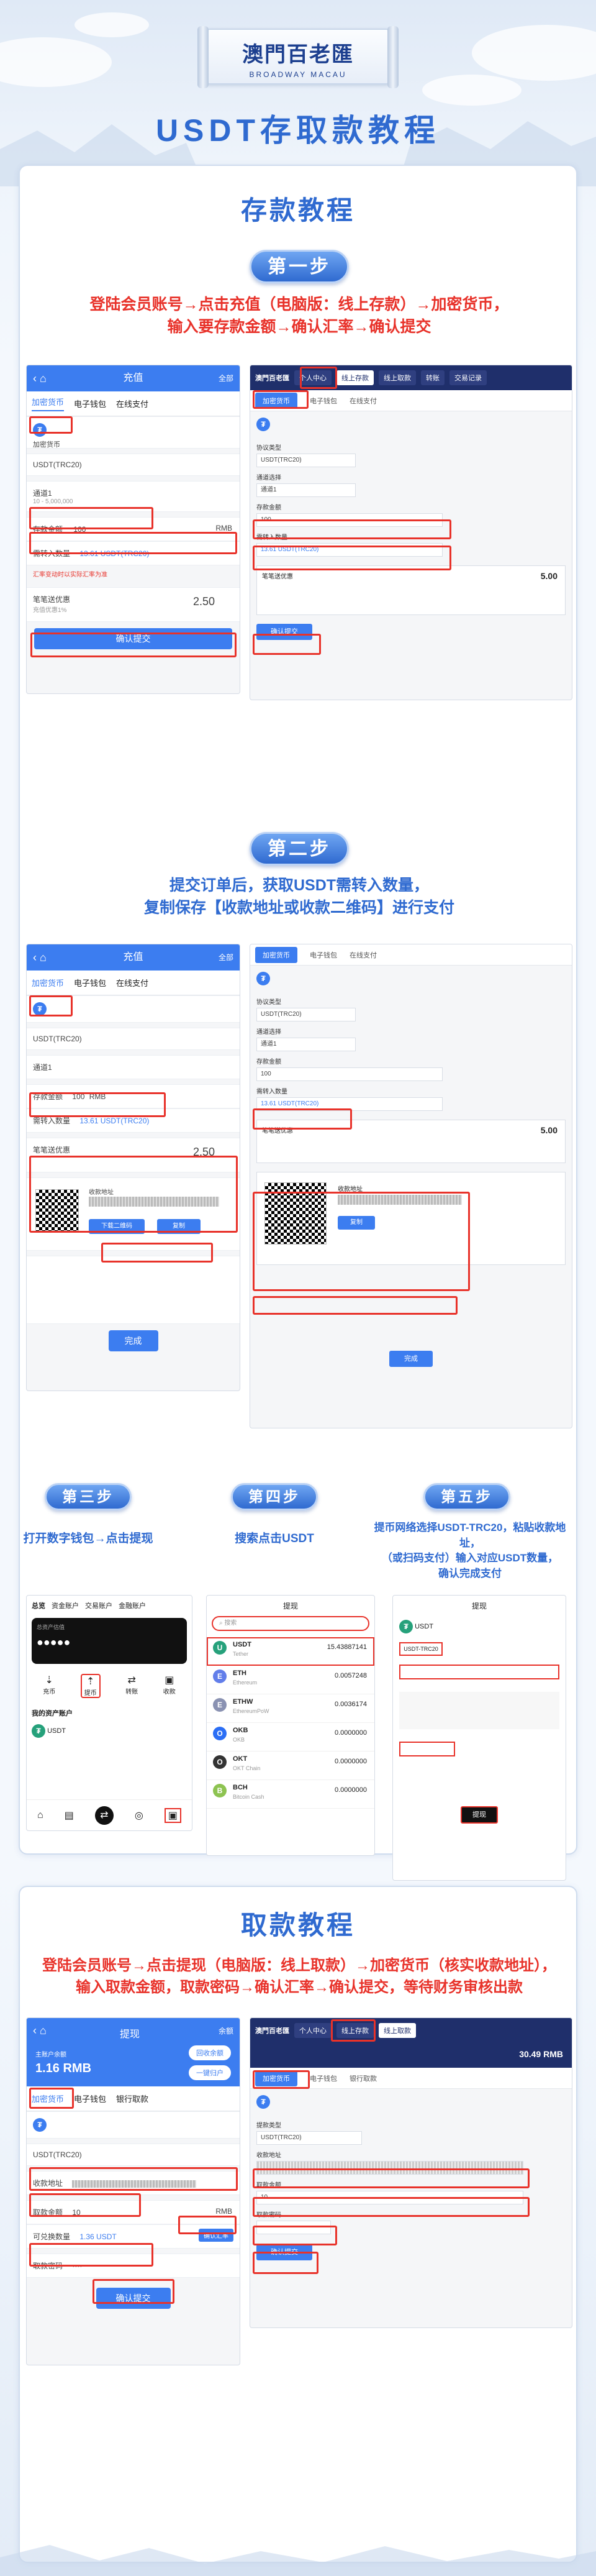 This screenshot has width=596, height=2576. I want to click on desktop-bonus-box: 笔笔送优惠 5.00, so click(411, 590).